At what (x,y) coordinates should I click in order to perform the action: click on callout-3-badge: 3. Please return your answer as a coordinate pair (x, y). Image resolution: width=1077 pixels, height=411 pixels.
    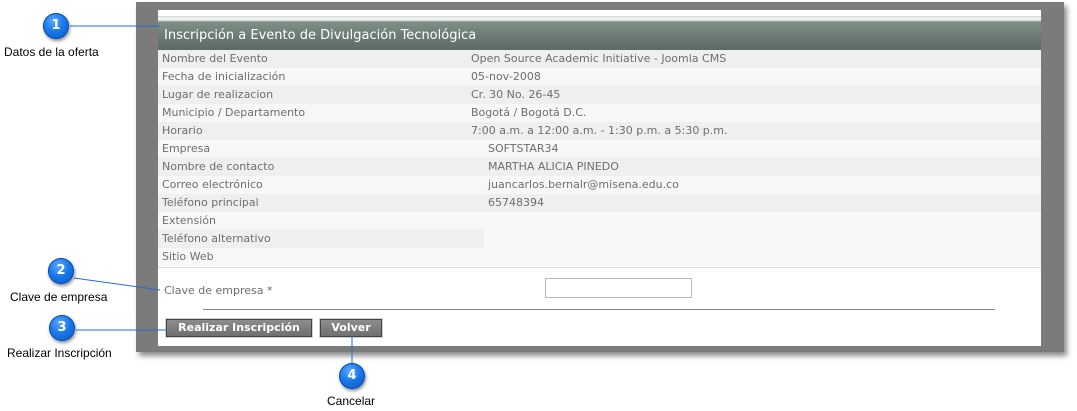
    Looking at the image, I should click on (62, 328).